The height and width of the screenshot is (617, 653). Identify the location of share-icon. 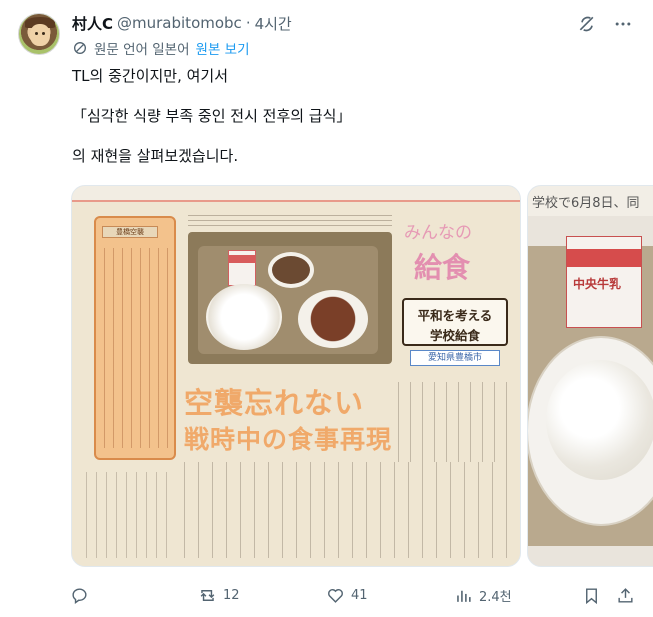
(625, 595).